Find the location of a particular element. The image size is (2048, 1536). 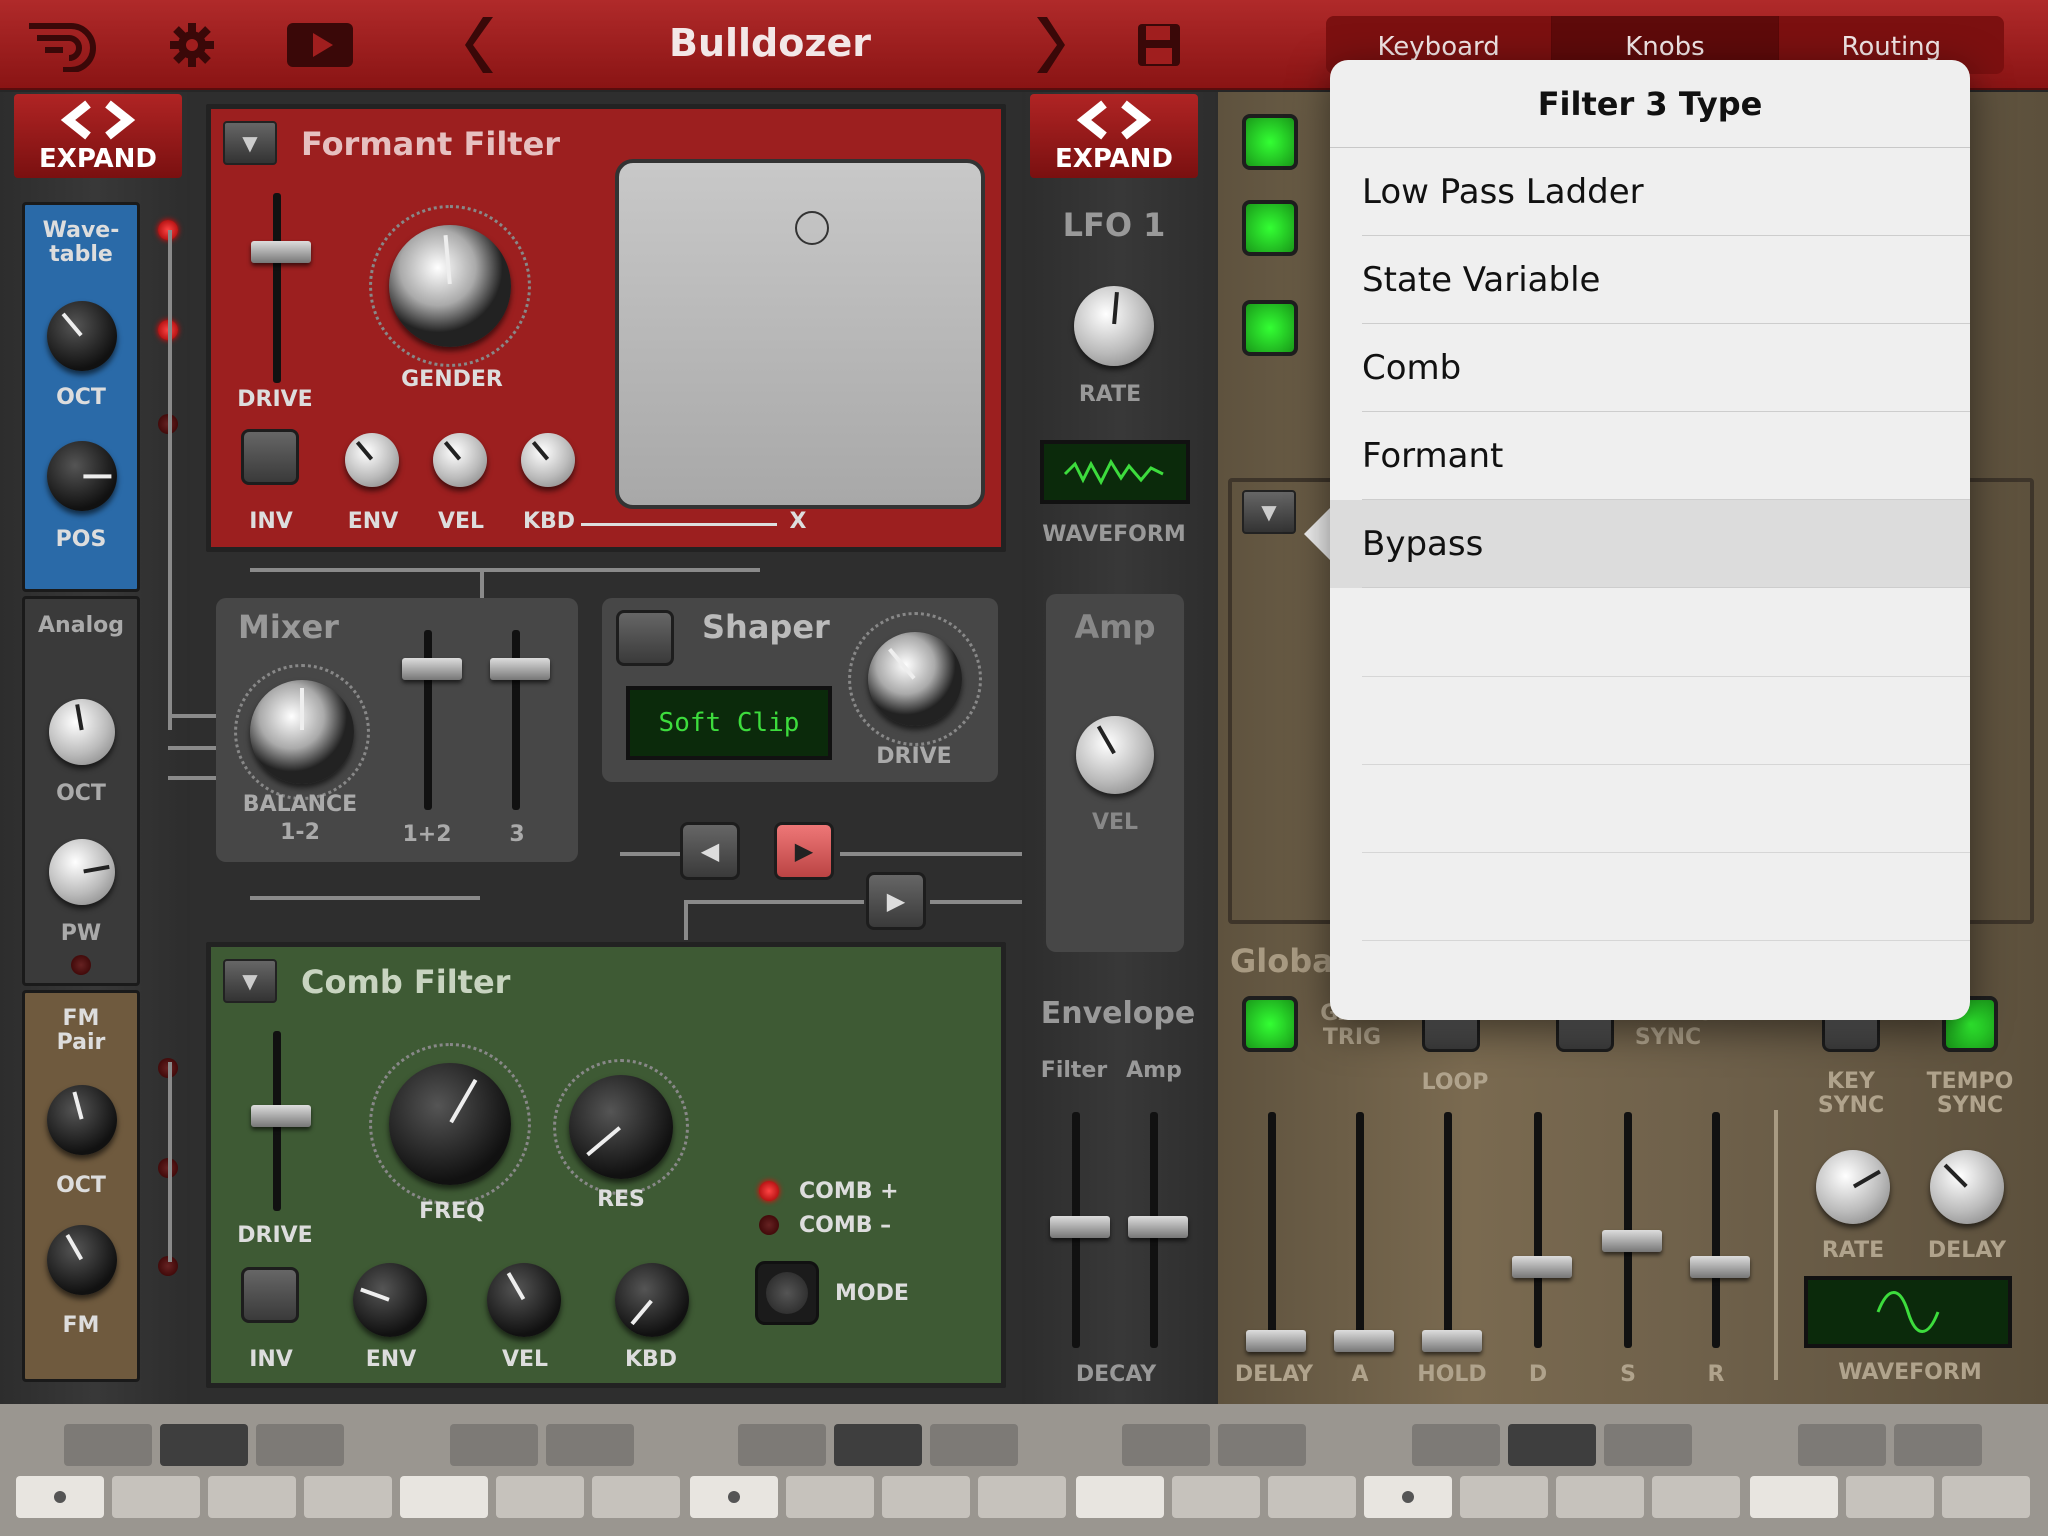

env-hold-handle is located at coordinates (1452, 1341).